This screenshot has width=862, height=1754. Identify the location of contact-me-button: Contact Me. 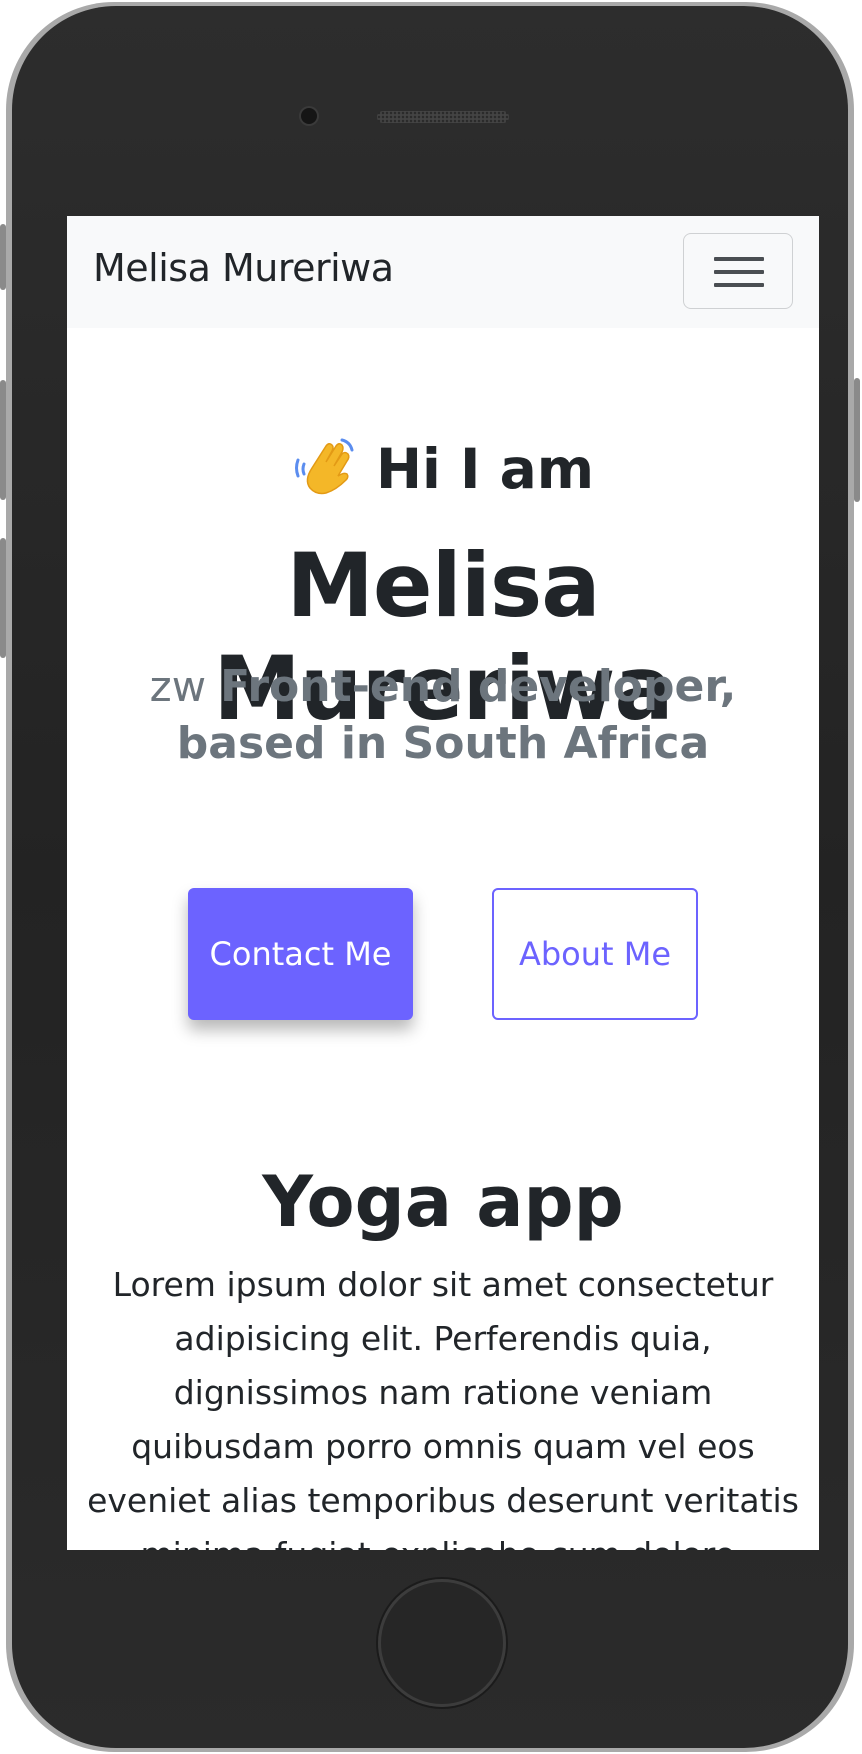
(300, 954).